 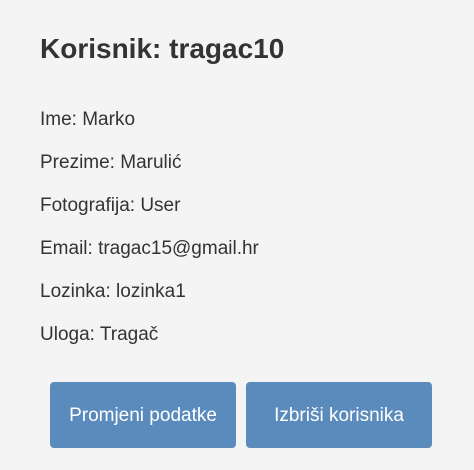 I want to click on field-role: Uloga: Tragač, so click(x=99, y=334).